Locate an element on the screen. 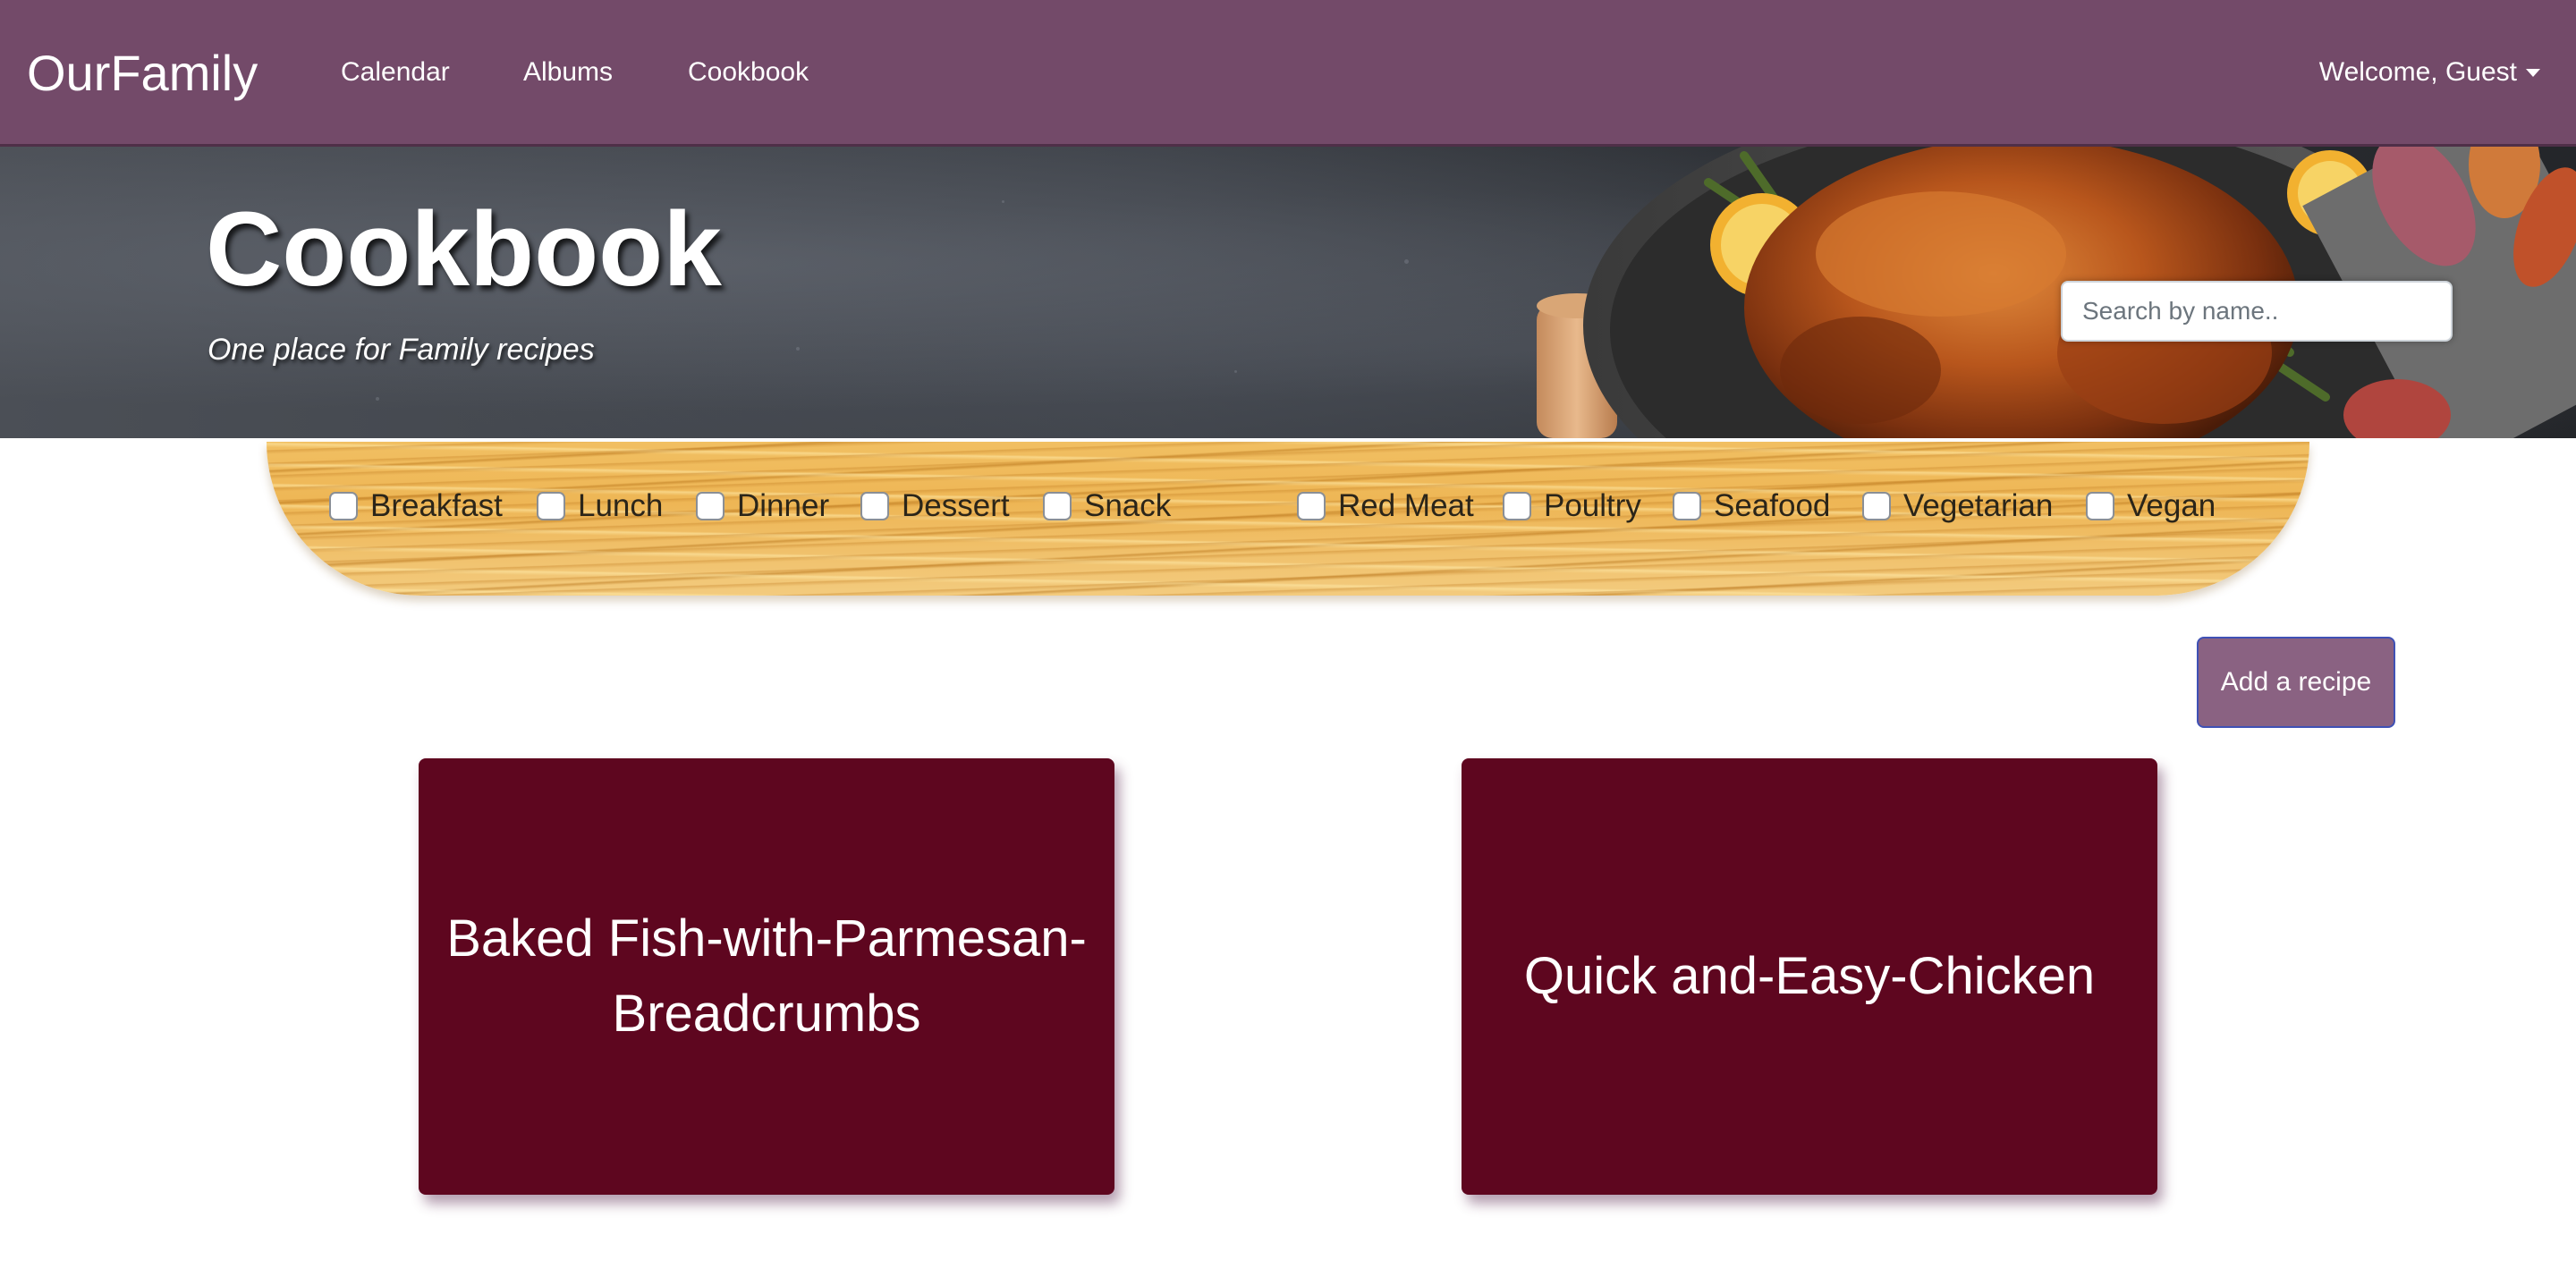 The image size is (2576, 1277). filter-poultry: Poultry is located at coordinates (1572, 506).